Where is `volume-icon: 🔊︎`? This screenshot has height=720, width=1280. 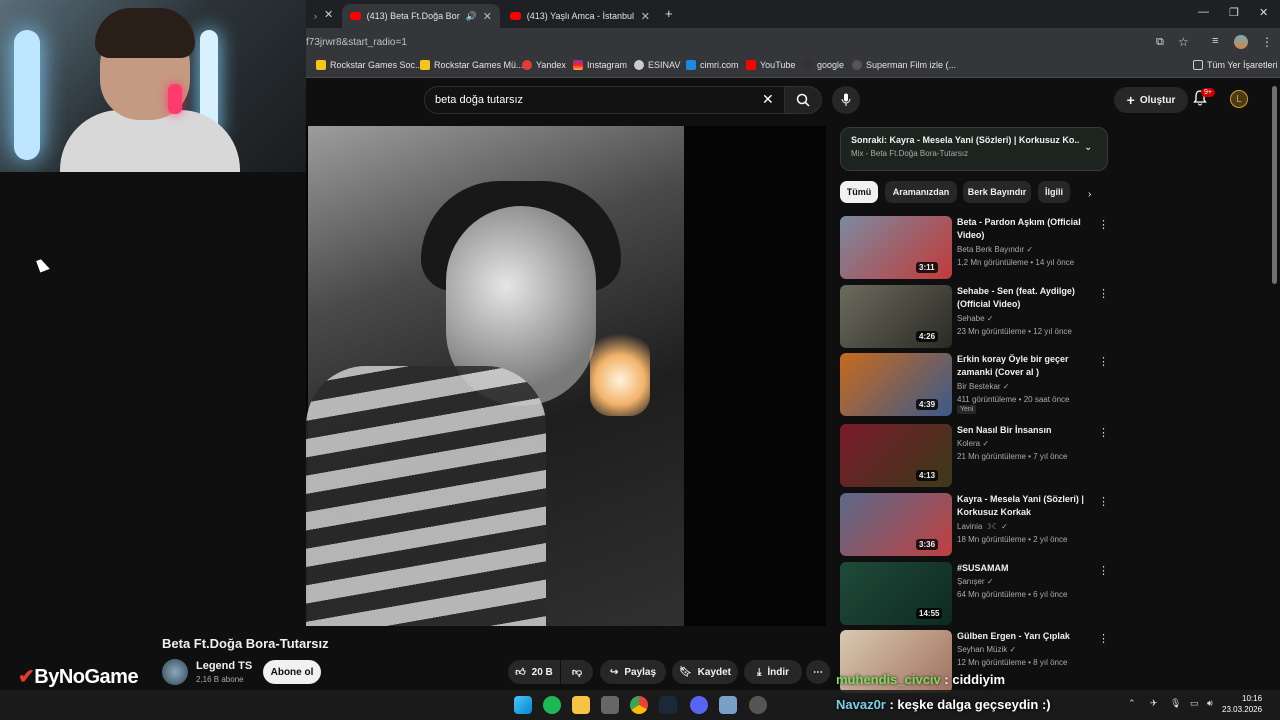 volume-icon: 🔊︎ is located at coordinates (1210, 703).